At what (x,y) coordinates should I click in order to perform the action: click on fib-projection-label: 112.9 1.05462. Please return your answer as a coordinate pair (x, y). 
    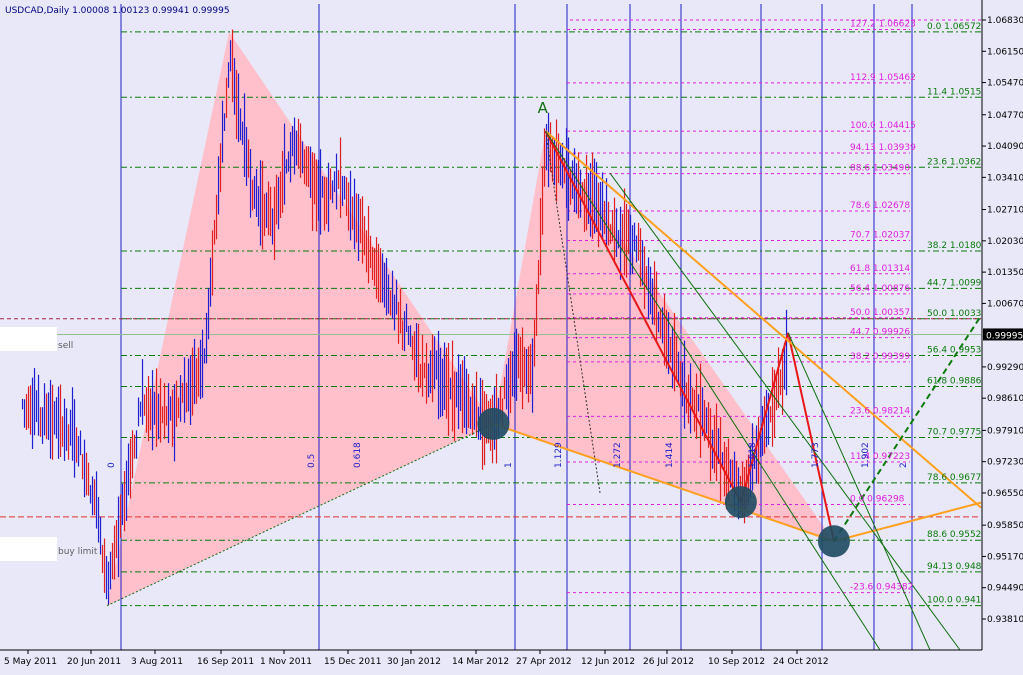
    Looking at the image, I should click on (883, 78).